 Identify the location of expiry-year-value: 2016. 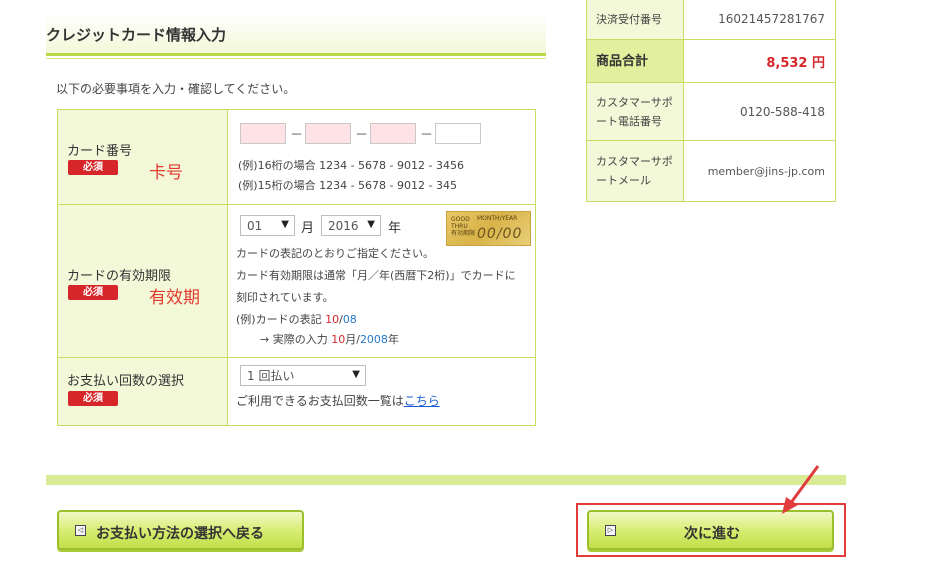
(343, 226).